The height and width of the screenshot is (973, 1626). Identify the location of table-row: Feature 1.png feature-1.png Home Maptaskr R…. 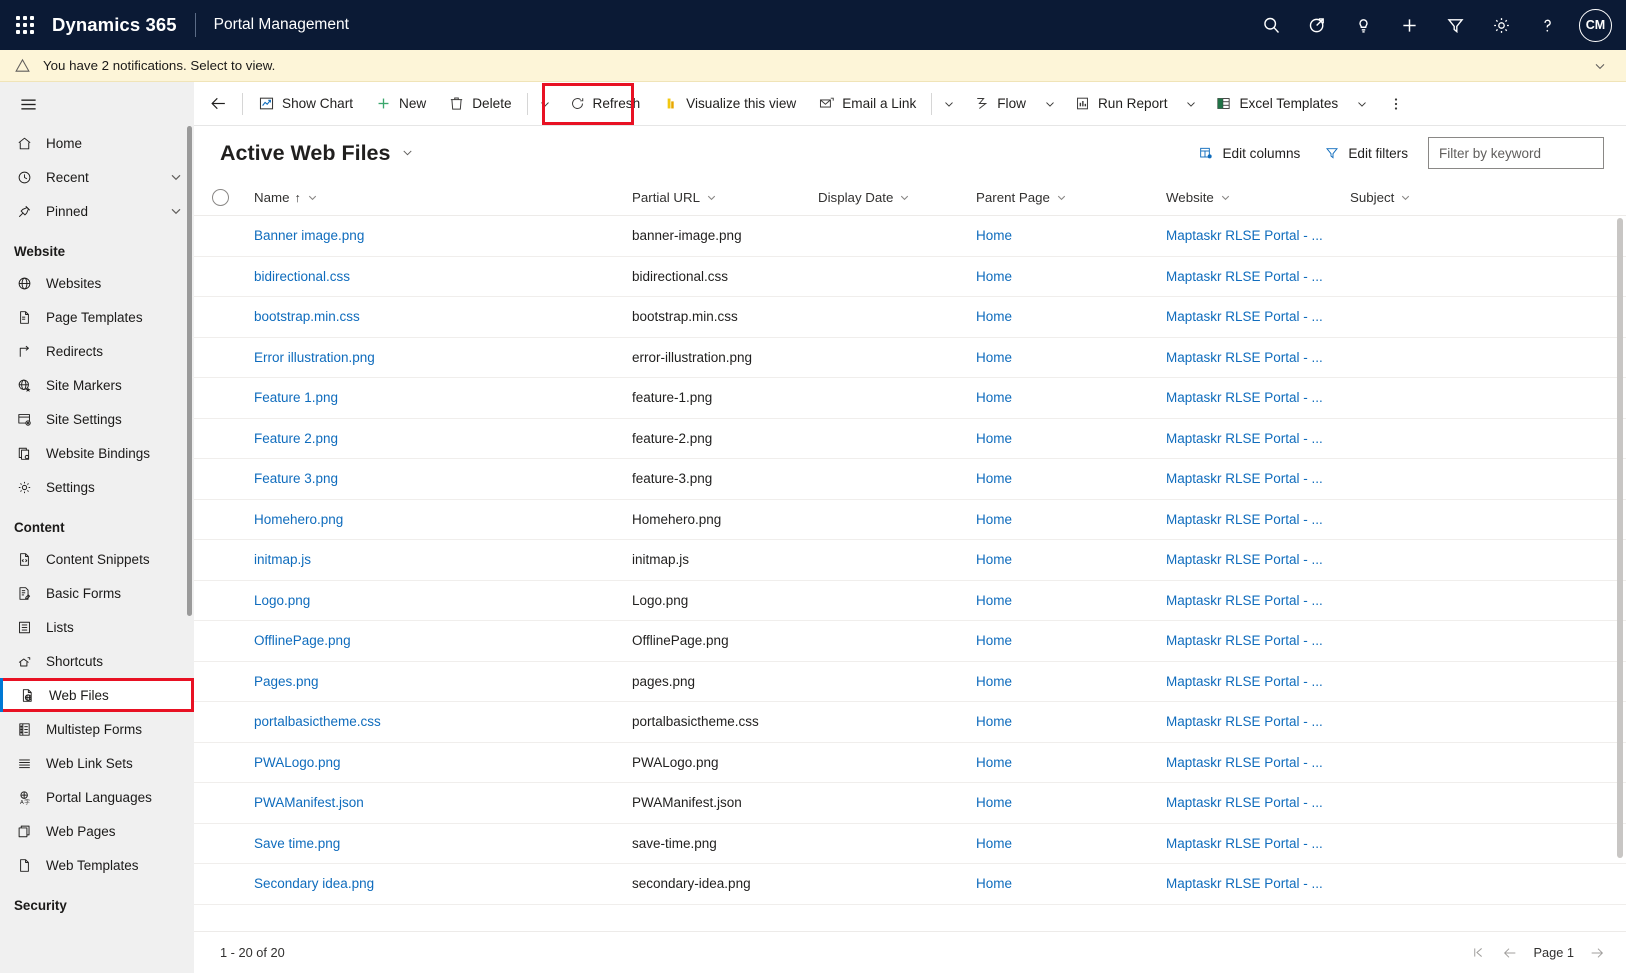
(910, 398).